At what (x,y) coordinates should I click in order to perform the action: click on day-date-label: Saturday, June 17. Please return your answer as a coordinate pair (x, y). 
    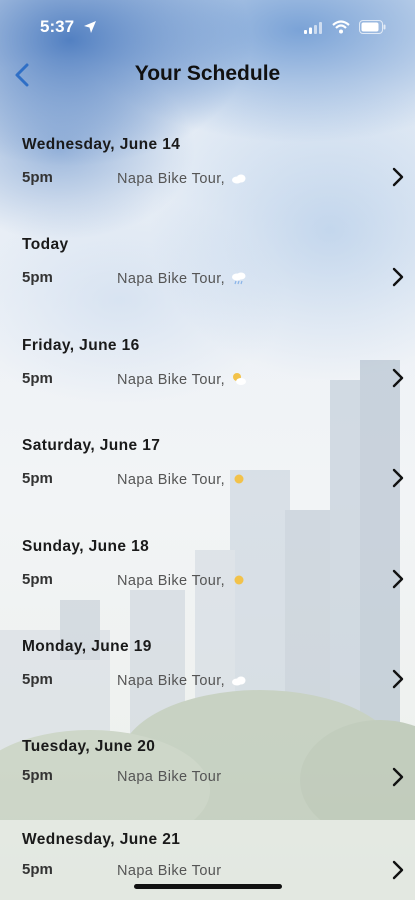
    Looking at the image, I should click on (91, 445).